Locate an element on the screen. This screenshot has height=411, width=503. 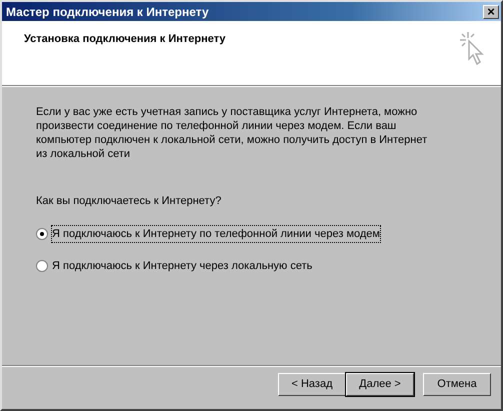
window-title: Мастер подключения к Интернету is located at coordinates (107, 12).